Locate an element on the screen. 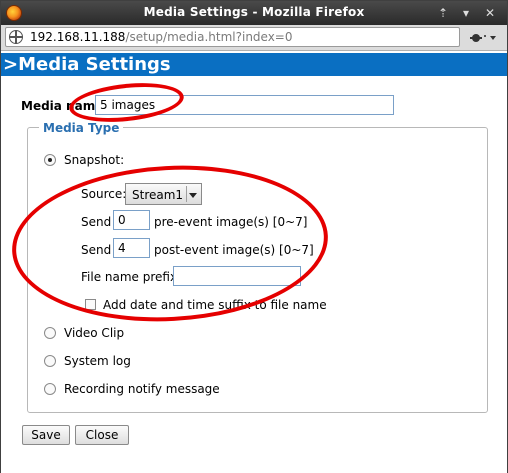 This screenshot has height=473, width=508. recording-notify-radio is located at coordinates (50, 389).